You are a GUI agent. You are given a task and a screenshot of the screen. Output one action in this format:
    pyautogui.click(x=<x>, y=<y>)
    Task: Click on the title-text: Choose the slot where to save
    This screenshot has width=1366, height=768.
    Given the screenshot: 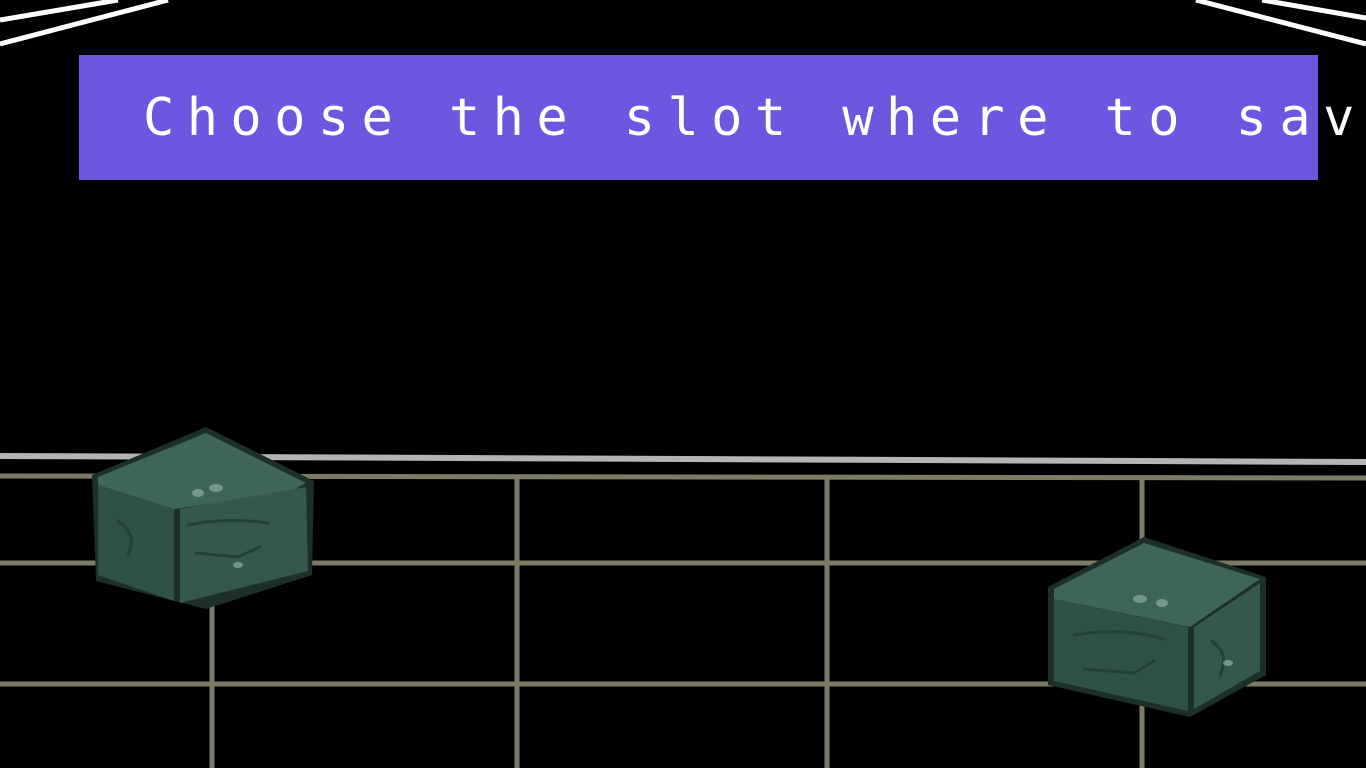 What is the action you would take?
    pyautogui.click(x=754, y=117)
    